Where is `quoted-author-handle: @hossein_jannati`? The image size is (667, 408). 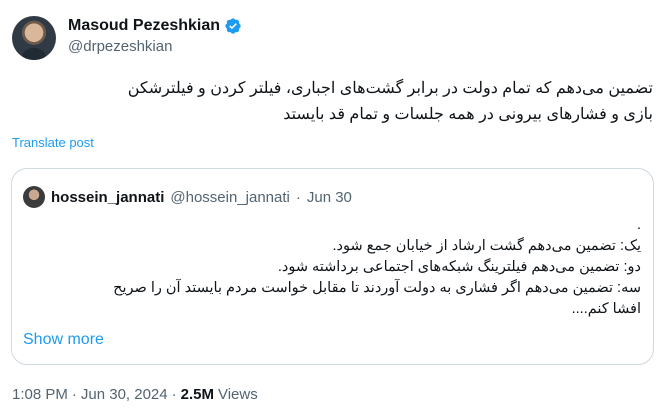
quoted-author-handle: @hossein_jannati is located at coordinates (230, 197).